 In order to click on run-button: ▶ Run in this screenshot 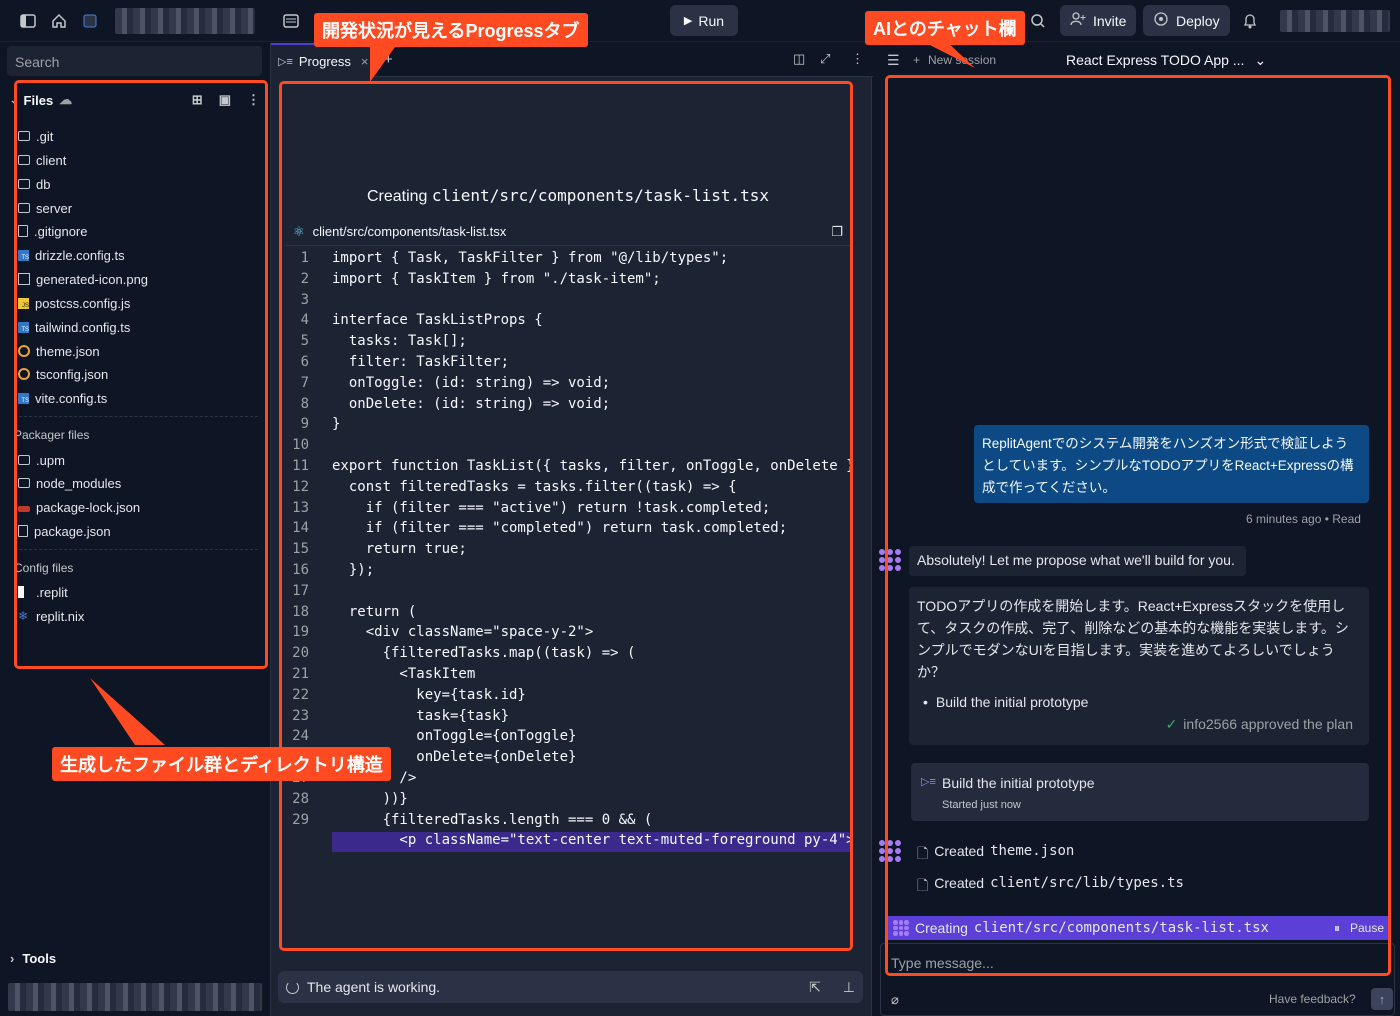, I will do `click(704, 20)`.